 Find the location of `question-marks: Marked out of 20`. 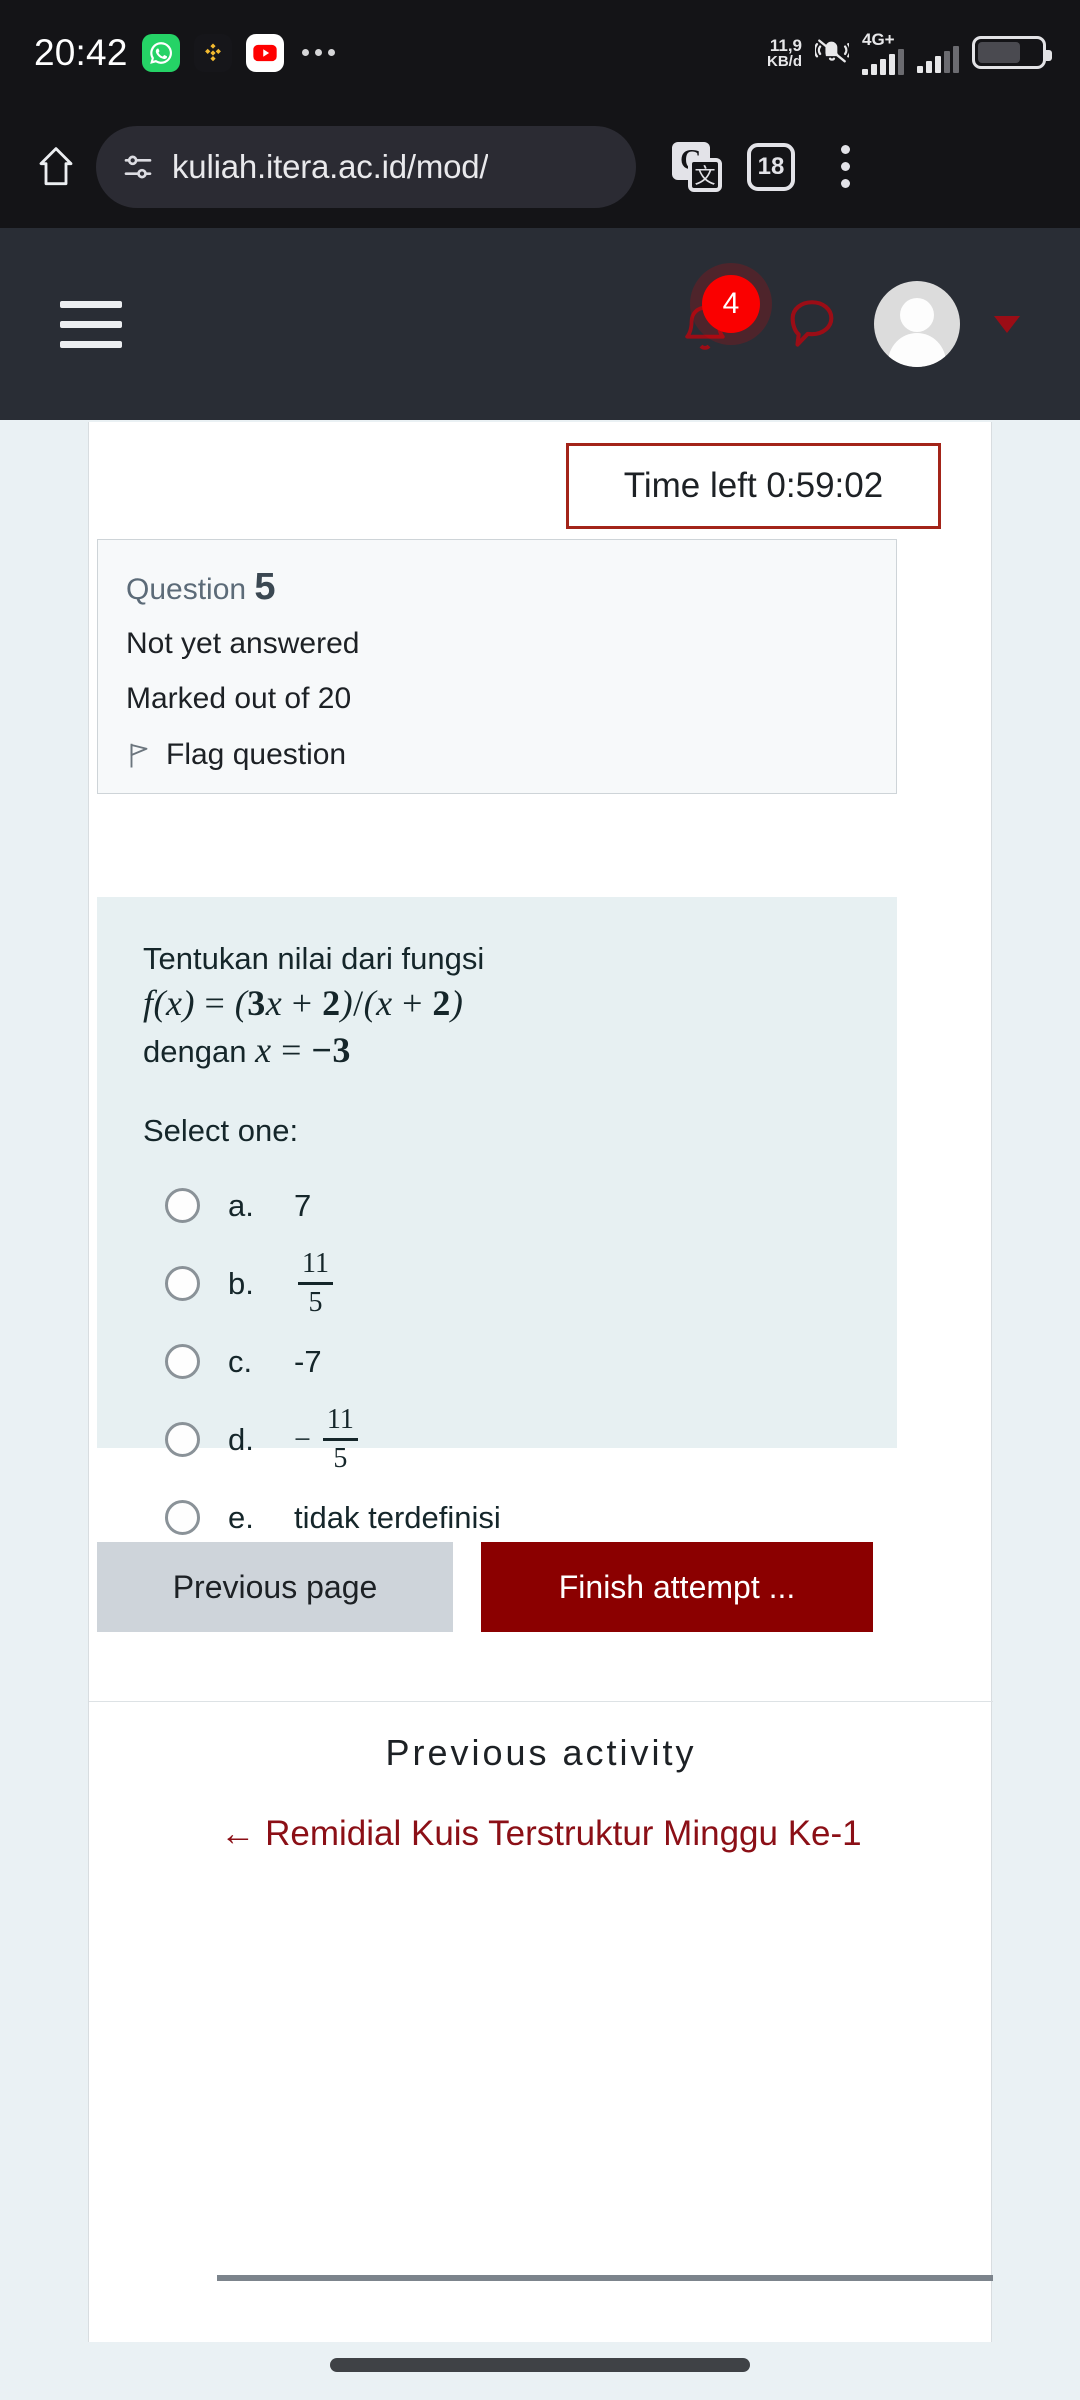

question-marks: Marked out of 20 is located at coordinates (239, 698).